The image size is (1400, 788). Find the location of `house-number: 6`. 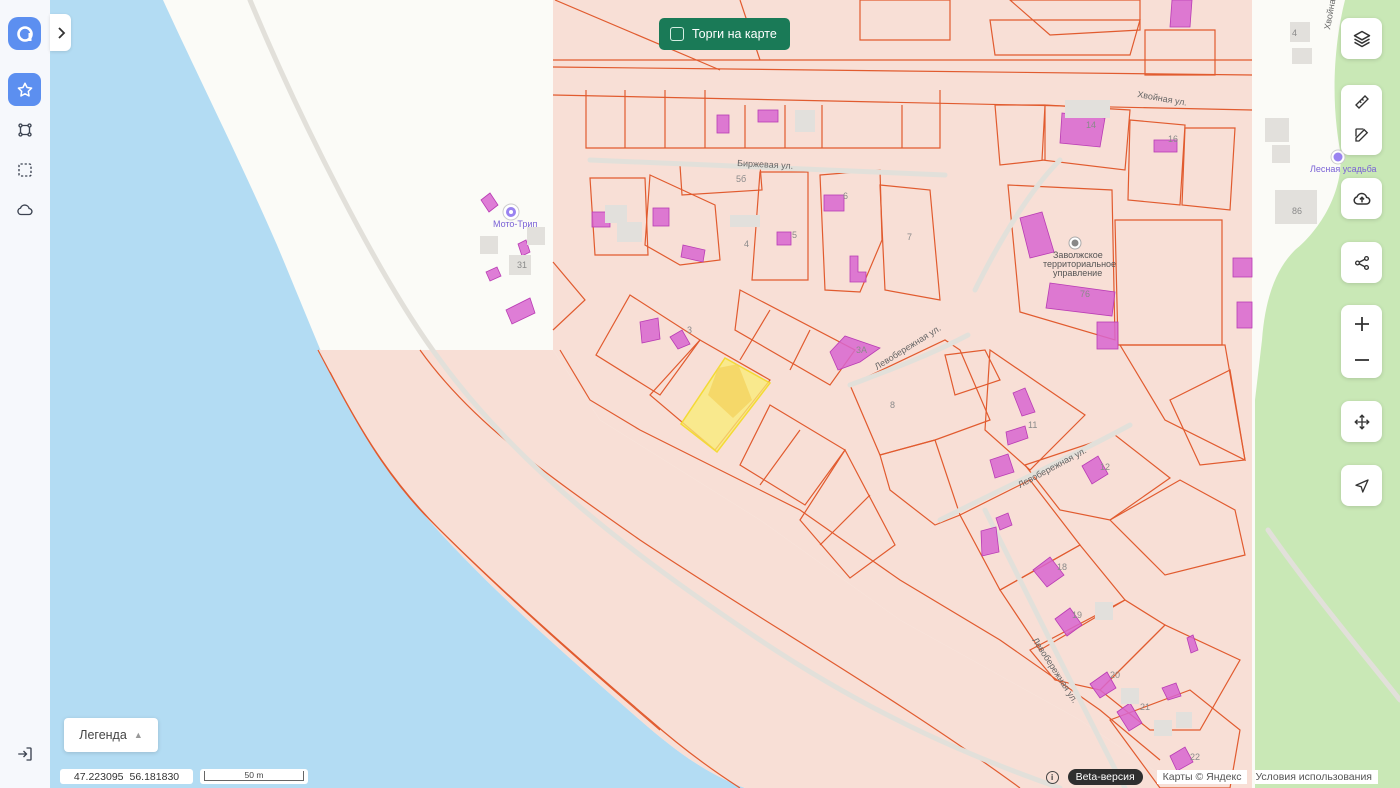

house-number: 6 is located at coordinates (845, 196).